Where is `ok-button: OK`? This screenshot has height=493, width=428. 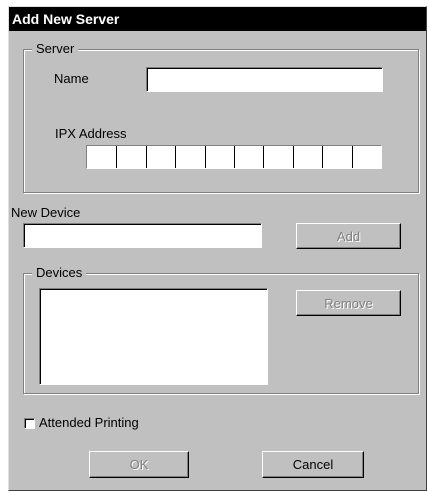
ok-button: OK is located at coordinates (139, 464).